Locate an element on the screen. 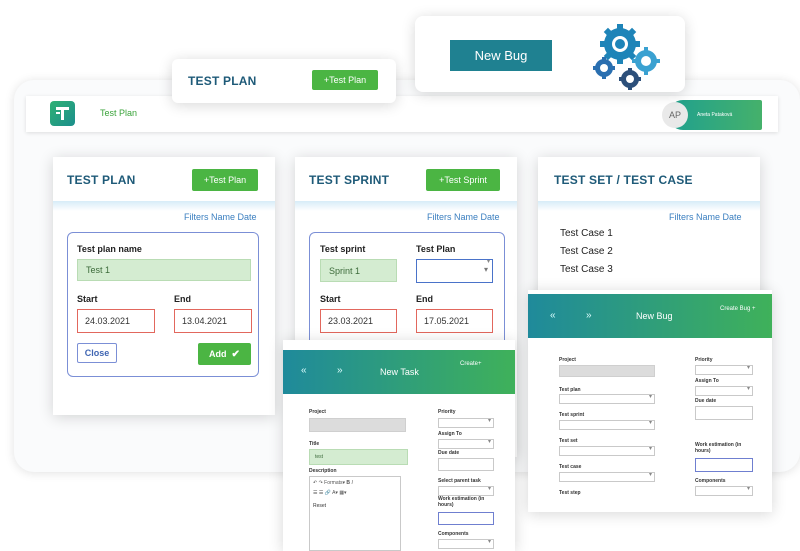 The height and width of the screenshot is (551, 800). add-submit-button: Add ✔ is located at coordinates (224, 354).